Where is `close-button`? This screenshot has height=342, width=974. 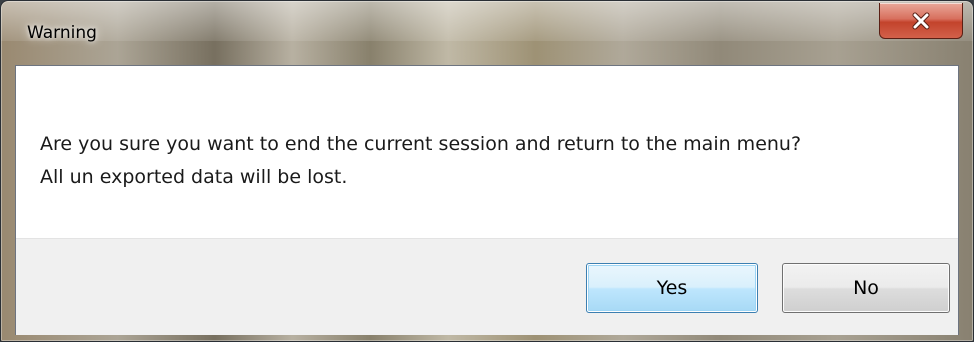
close-button is located at coordinates (921, 21).